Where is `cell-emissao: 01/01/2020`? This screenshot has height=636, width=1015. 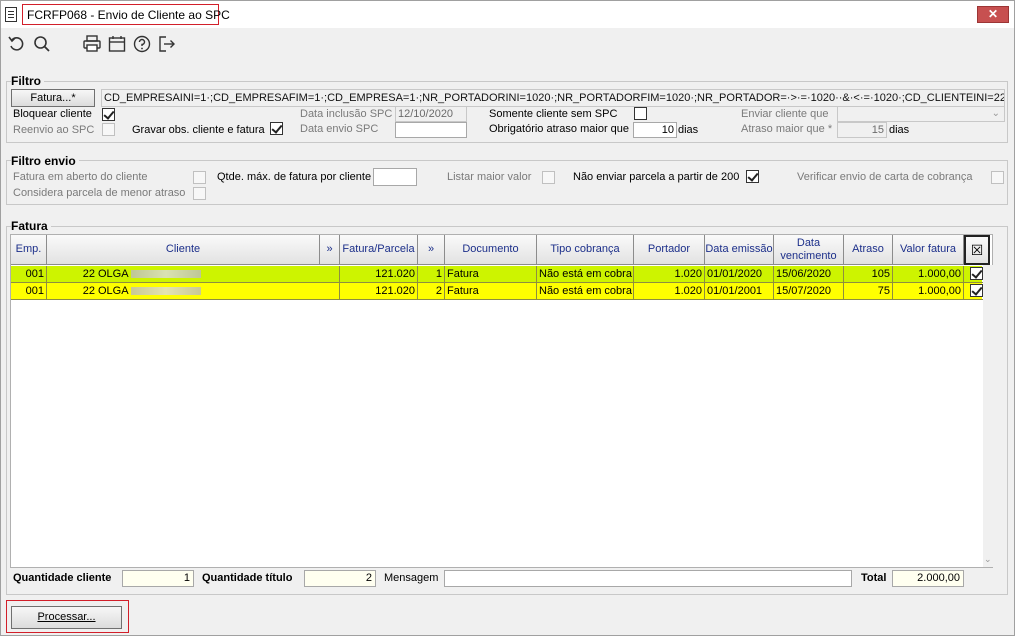
cell-emissao: 01/01/2020 is located at coordinates (739, 274).